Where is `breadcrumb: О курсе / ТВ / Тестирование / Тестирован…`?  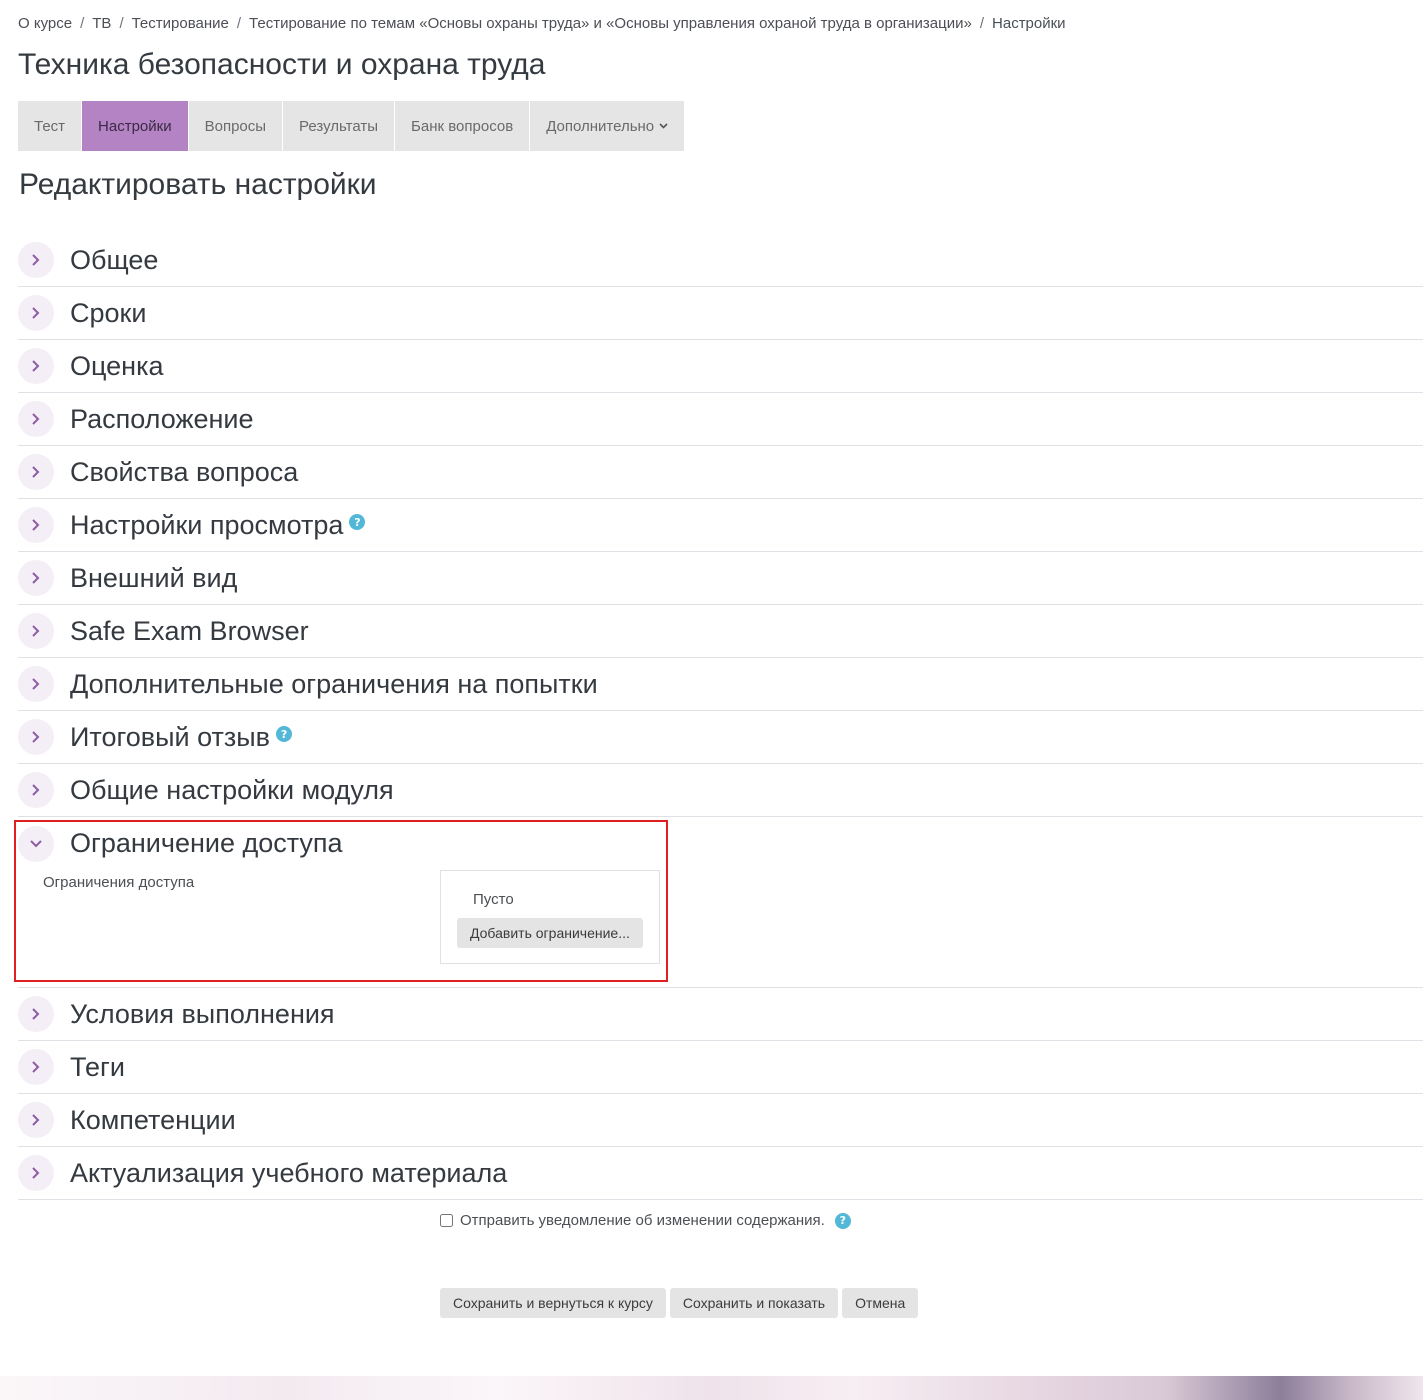
breadcrumb: О курсе / ТВ / Тестирование / Тестирован… is located at coordinates (542, 23).